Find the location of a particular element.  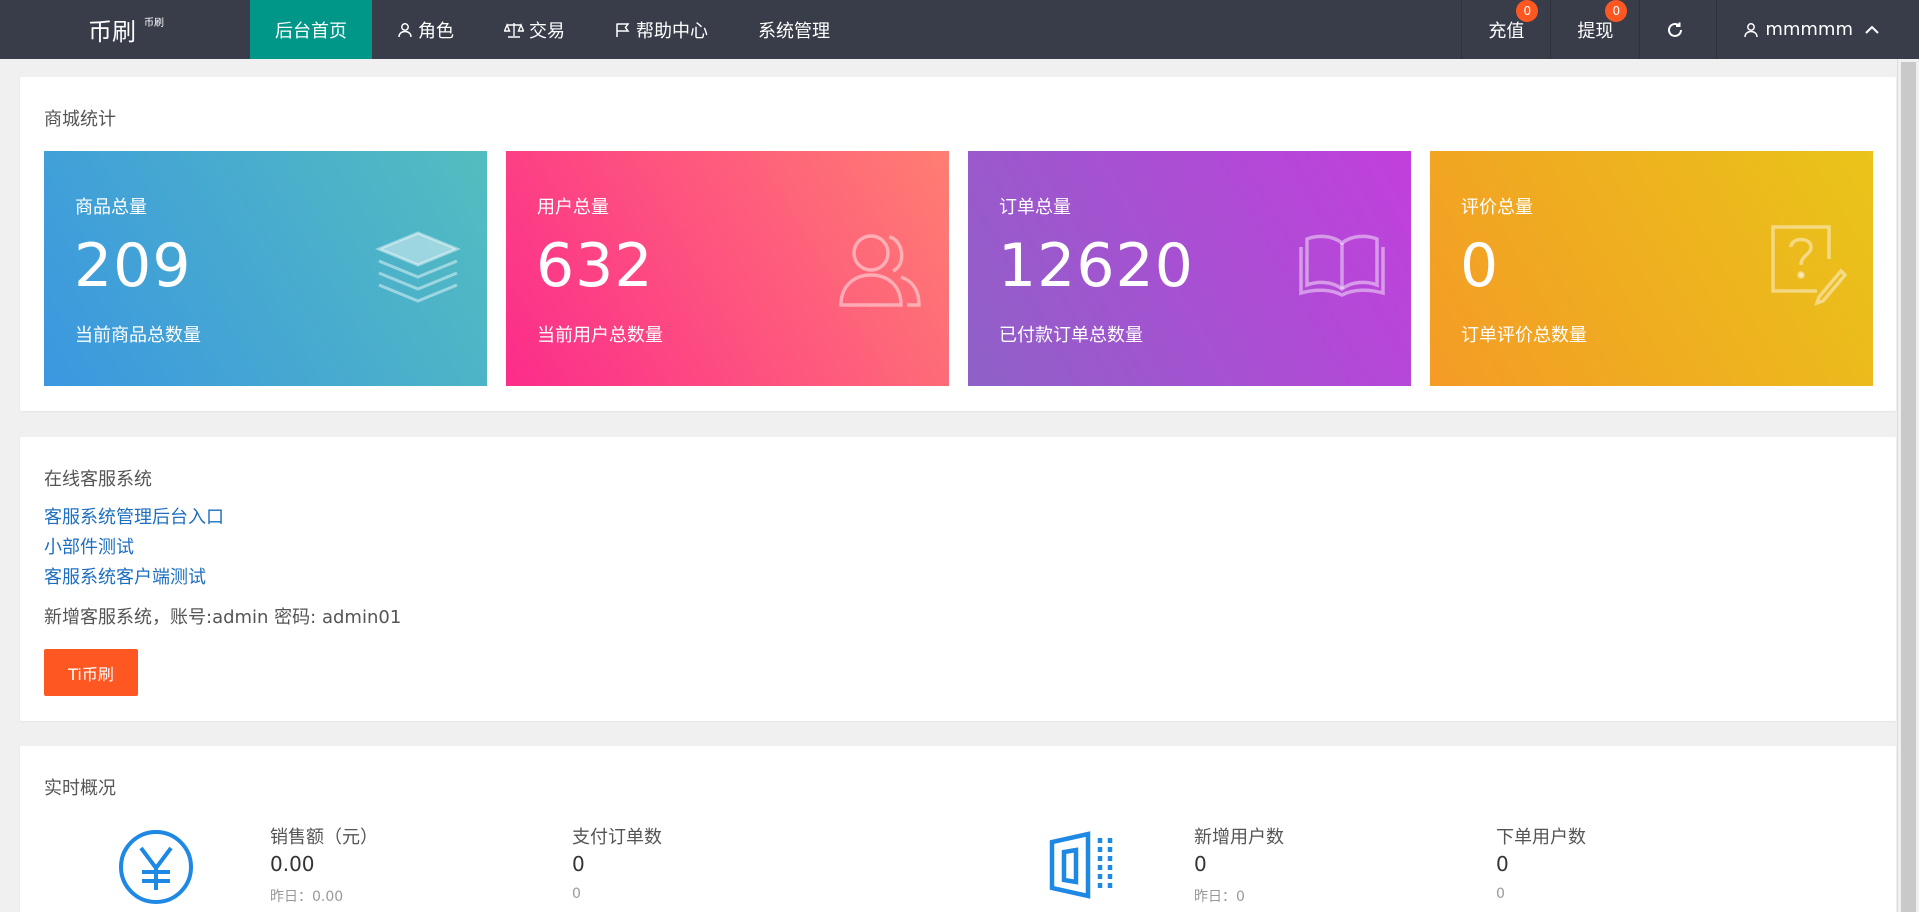

stats-title: 商城统计 is located at coordinates (80, 119).